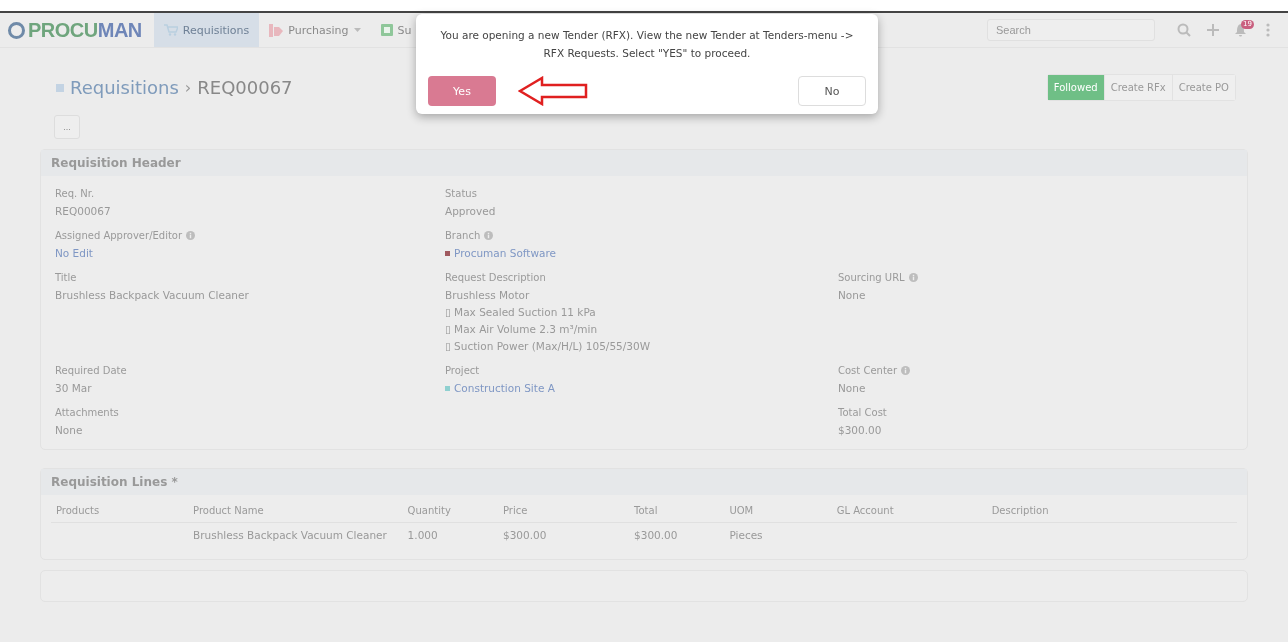 The width and height of the screenshot is (1288, 642). What do you see at coordinates (429, 510) in the screenshot?
I see `column-header: Quantity` at bounding box center [429, 510].